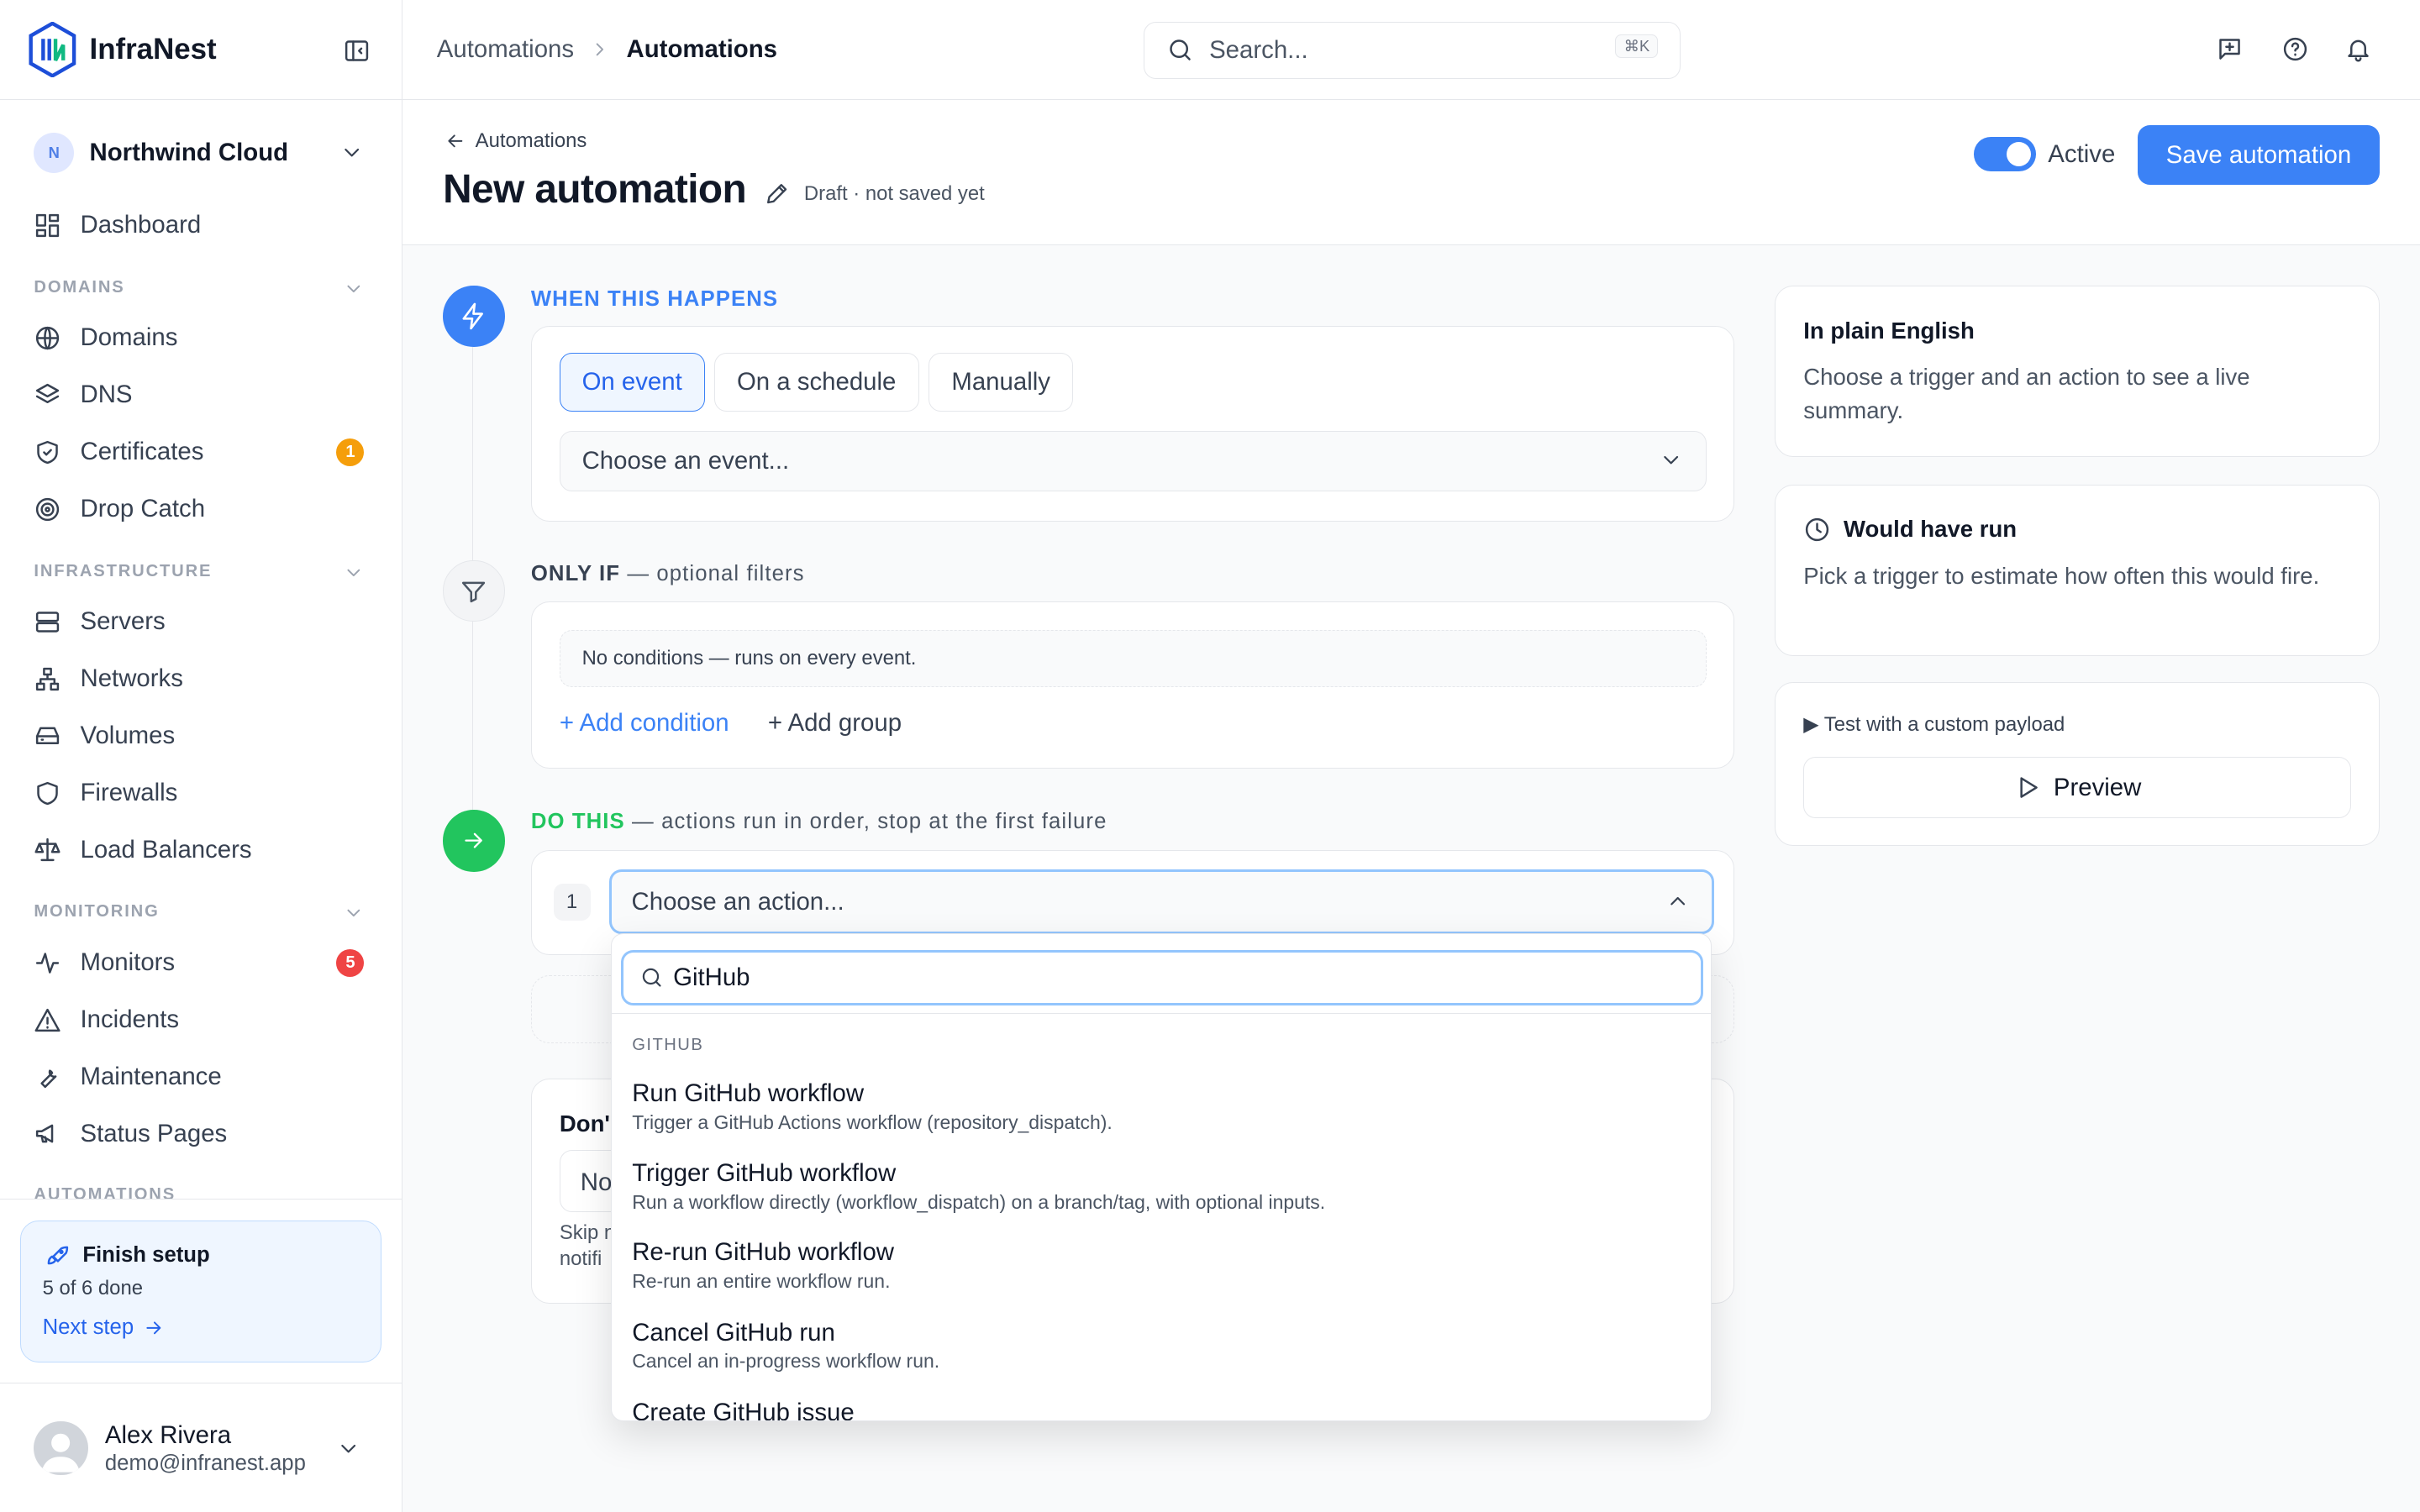 Image resolution: width=2420 pixels, height=1512 pixels. I want to click on pencil-icon, so click(777, 194).